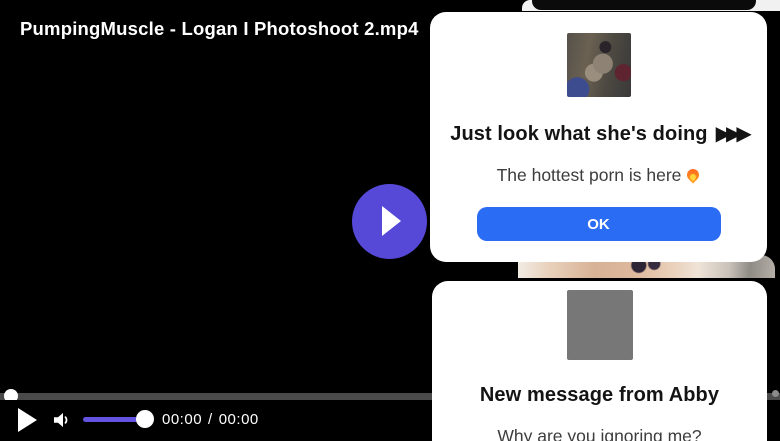  What do you see at coordinates (733, 133) in the screenshot?
I see `triple-arrow-icon: ▶▶▶` at bounding box center [733, 133].